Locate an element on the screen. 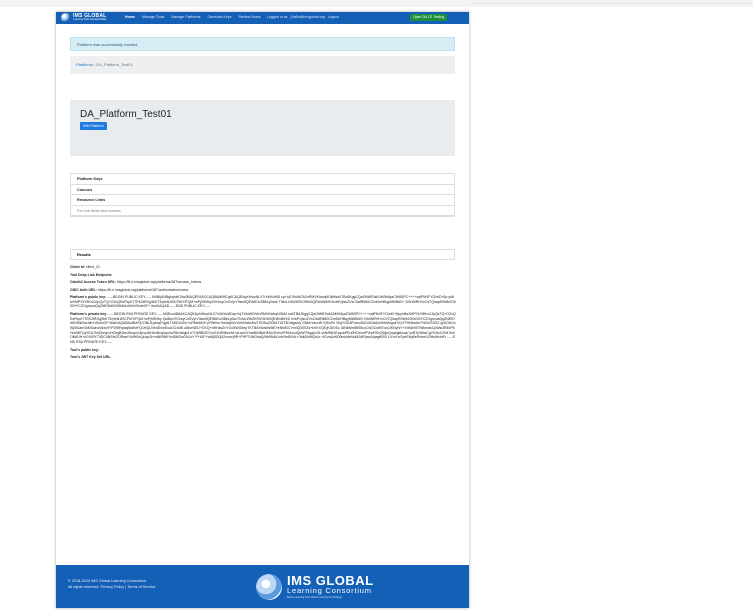 The image size is (753, 613). oidc-url-label: OIDC Auth URL: is located at coordinates (83, 289).